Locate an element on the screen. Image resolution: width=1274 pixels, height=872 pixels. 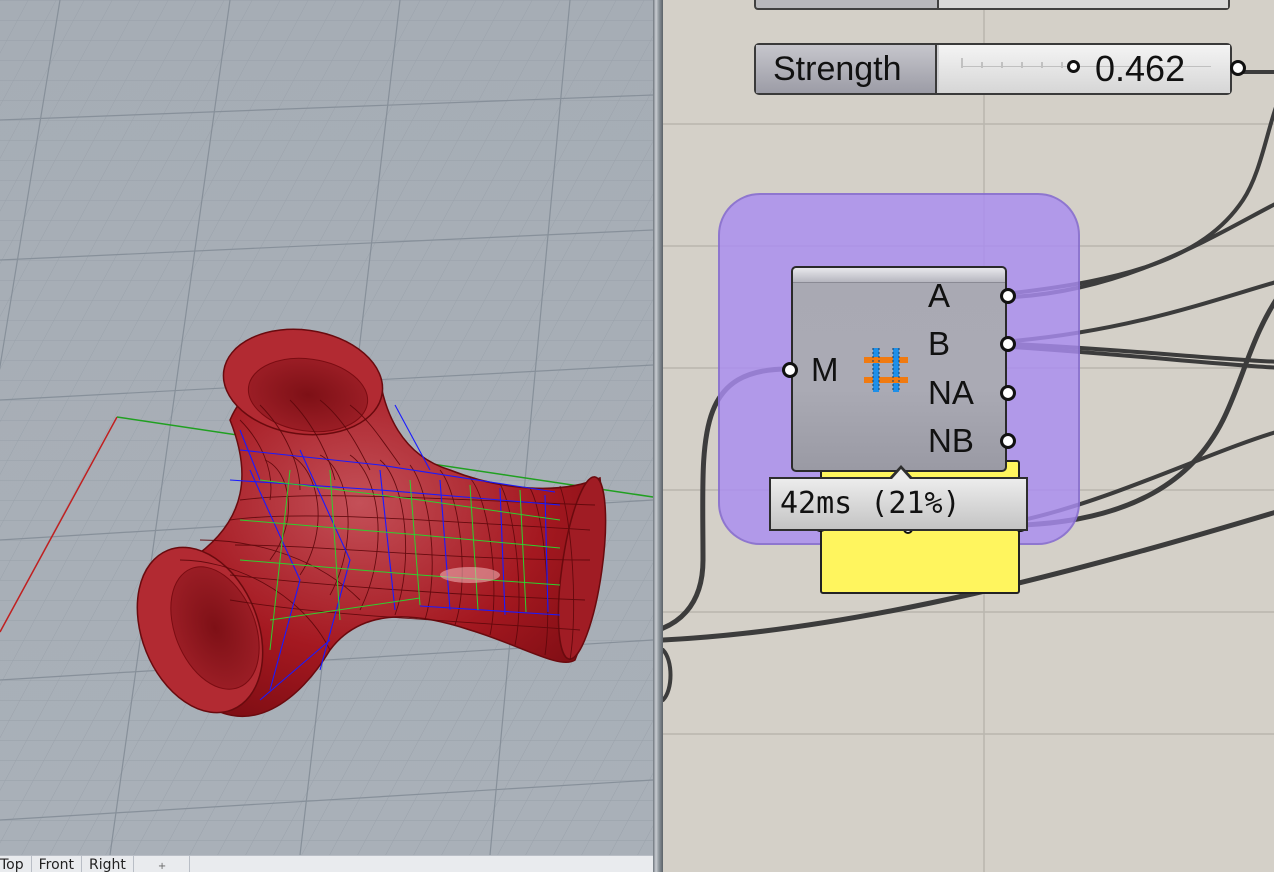
slider-above is located at coordinates (992, 5).